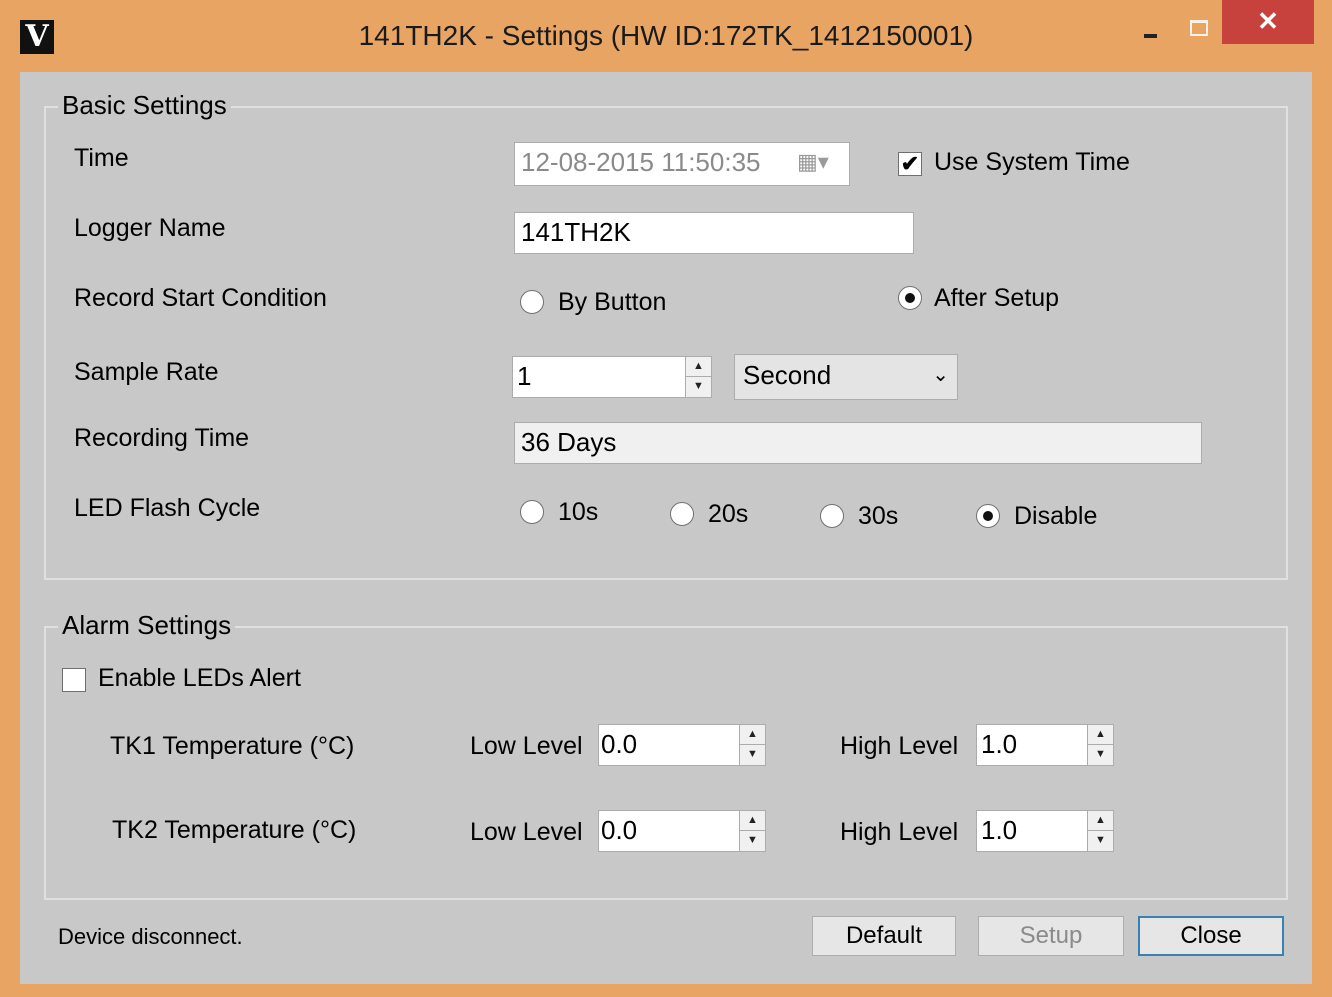 This screenshot has height=997, width=1332. Describe the element at coordinates (813, 162) in the screenshot. I see `calendar-icon: ▦▾` at that location.